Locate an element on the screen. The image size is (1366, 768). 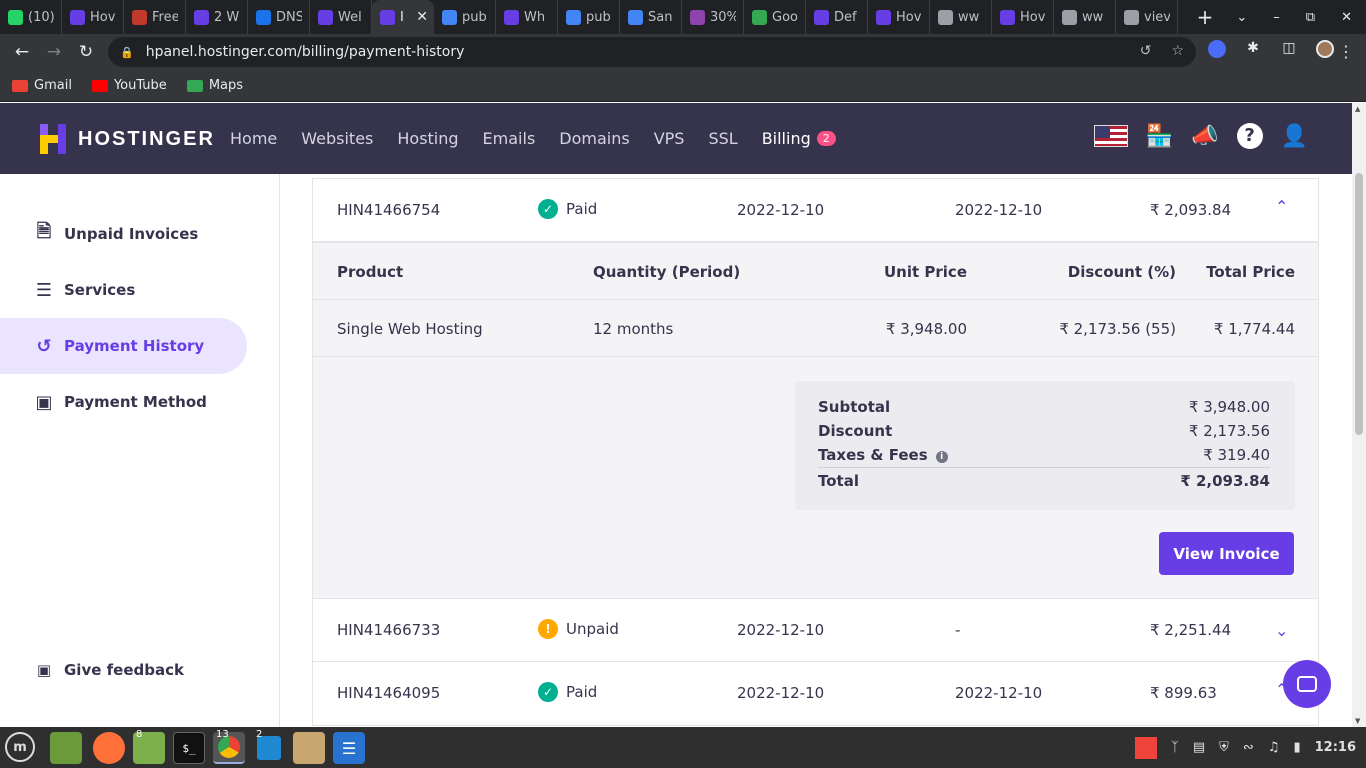
sidebar-item-label: Services is located at coordinates (100, 290).